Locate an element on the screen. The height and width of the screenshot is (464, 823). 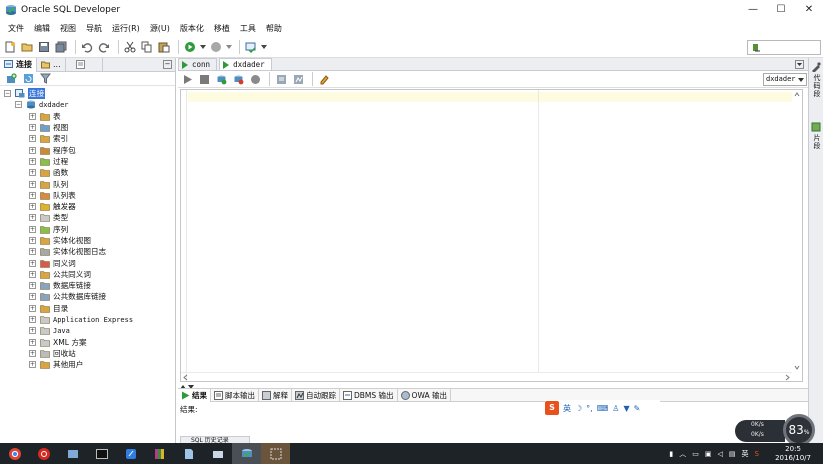
debug-icon is located at coordinates (216, 47).